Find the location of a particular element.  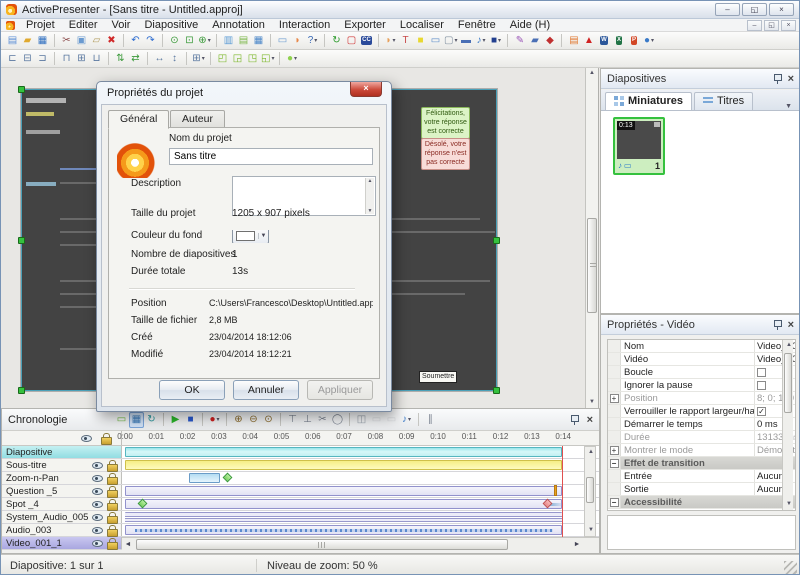

package-export-button: ◆ is located at coordinates (549, 41).